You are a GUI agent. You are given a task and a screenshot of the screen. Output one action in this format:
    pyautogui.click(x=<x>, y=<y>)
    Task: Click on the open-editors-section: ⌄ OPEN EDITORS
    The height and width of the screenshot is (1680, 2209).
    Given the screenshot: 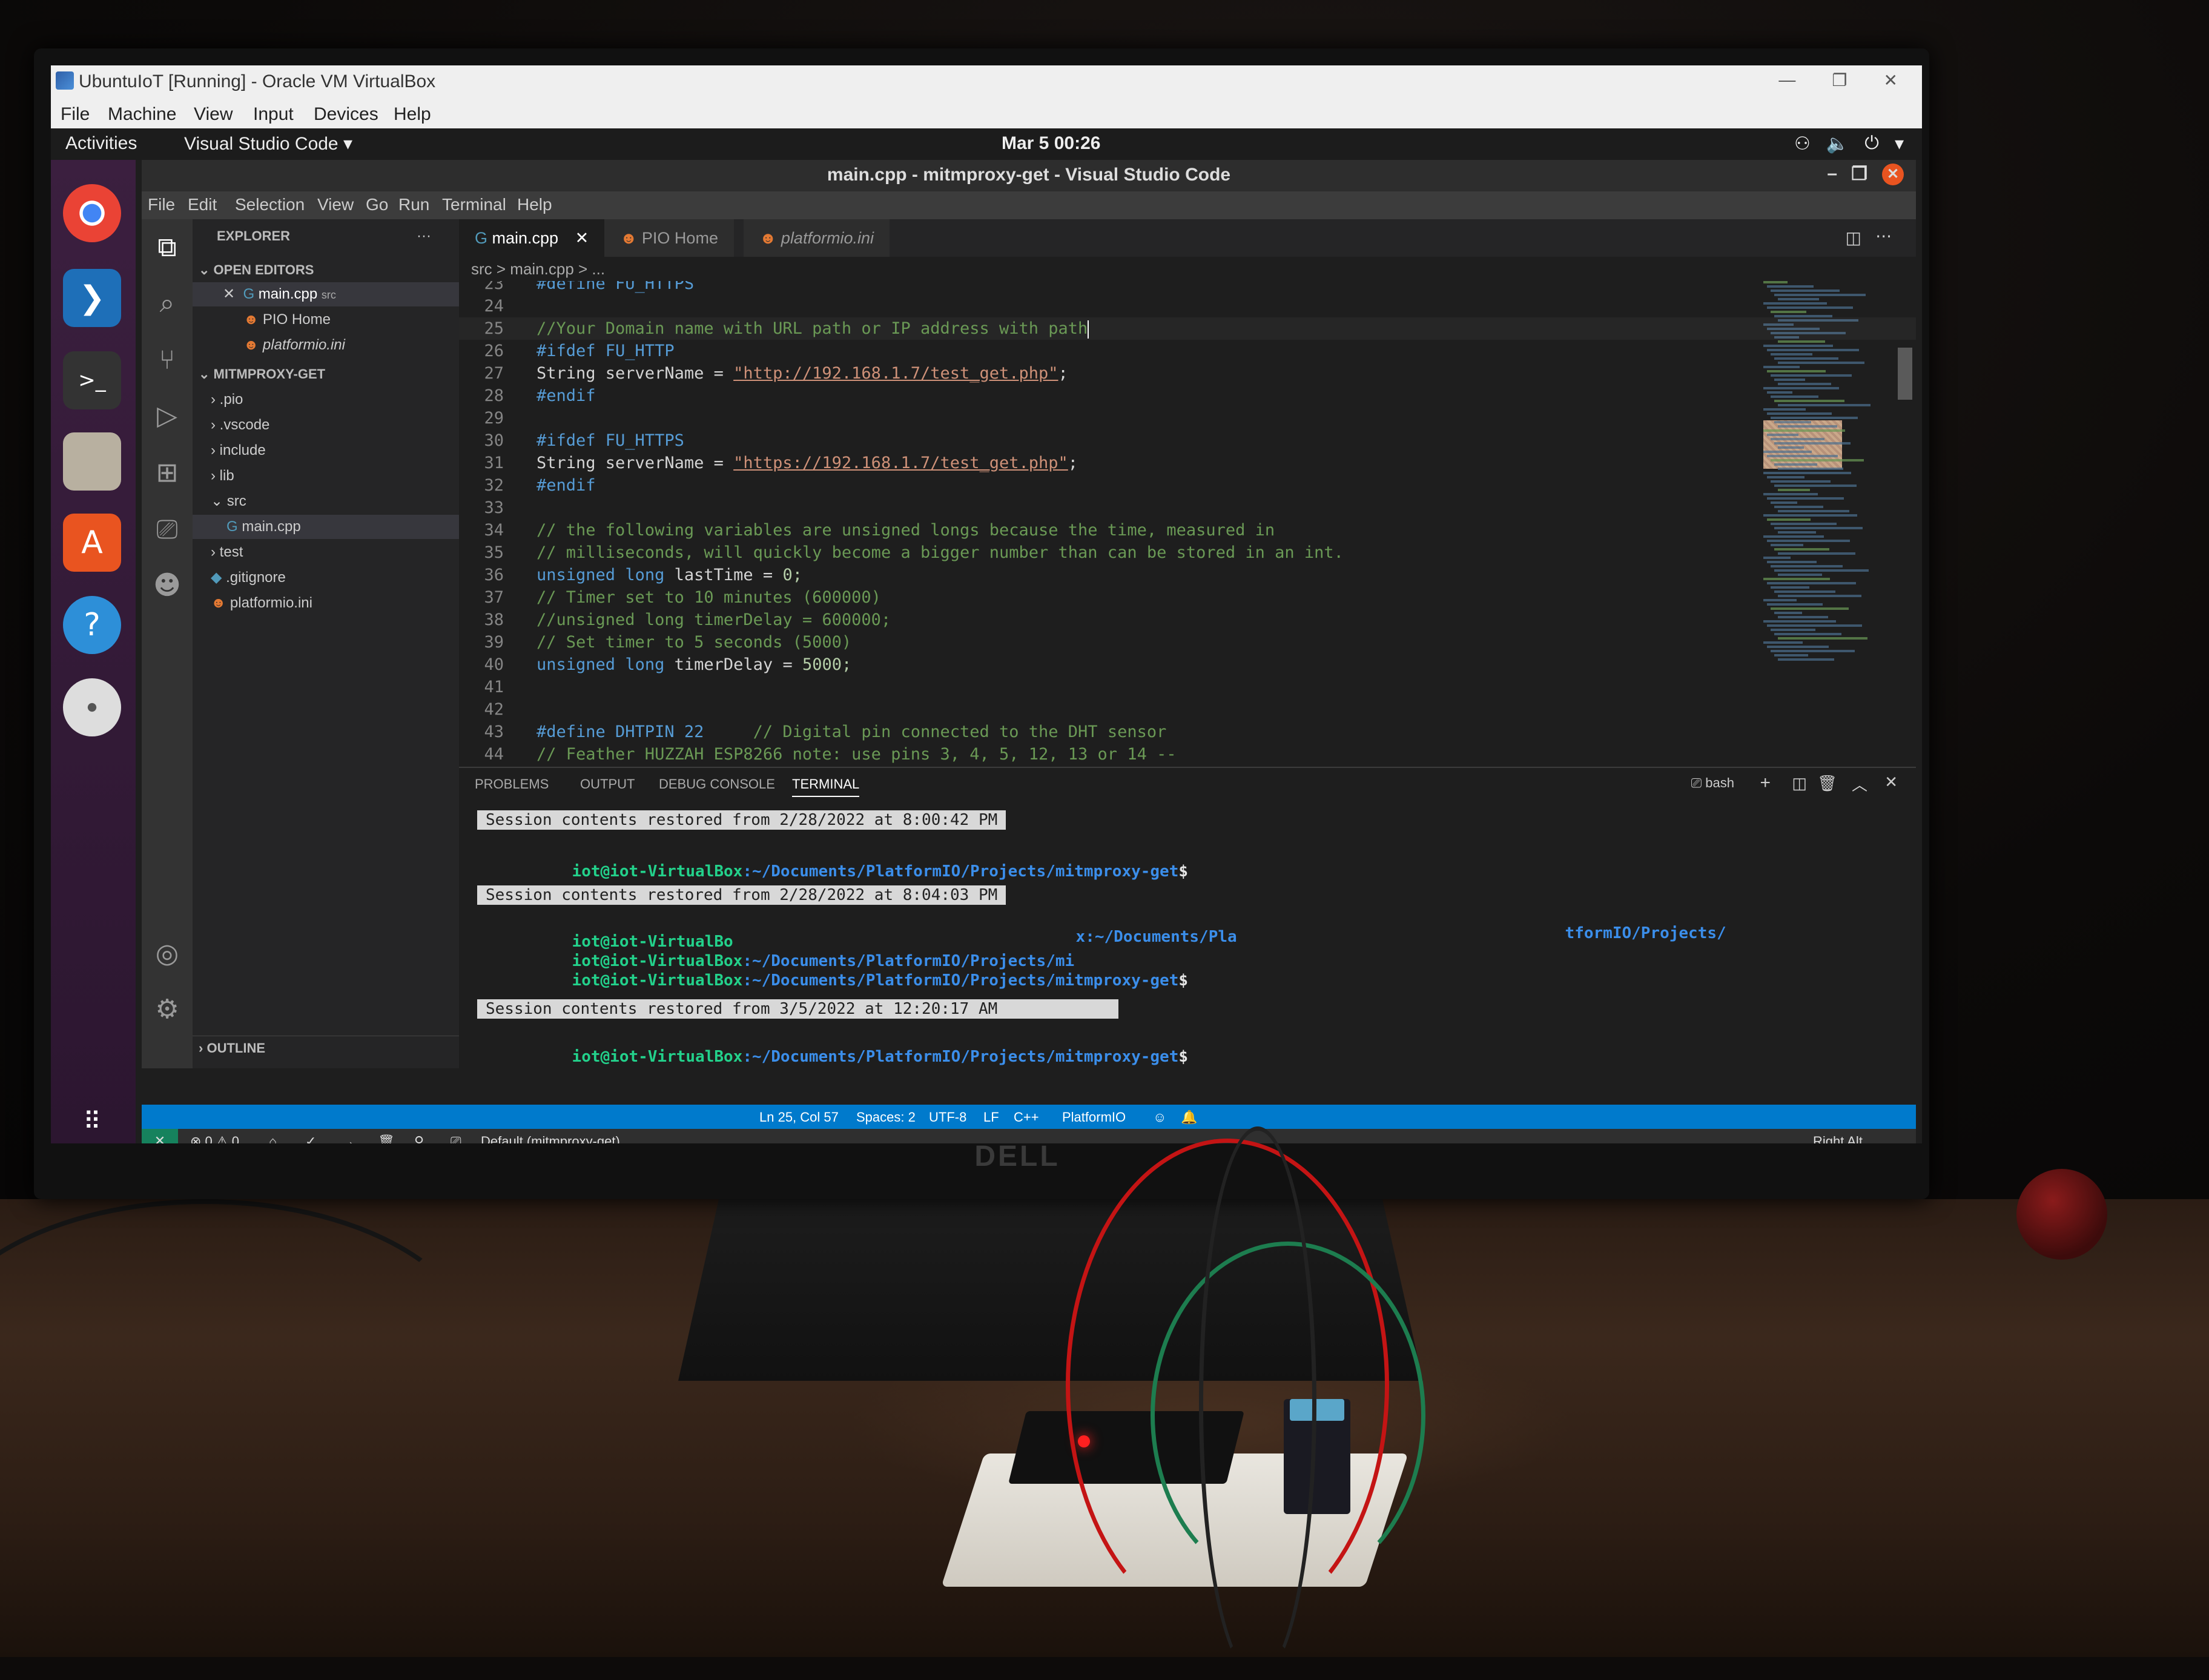 What is the action you would take?
    pyautogui.click(x=329, y=270)
    